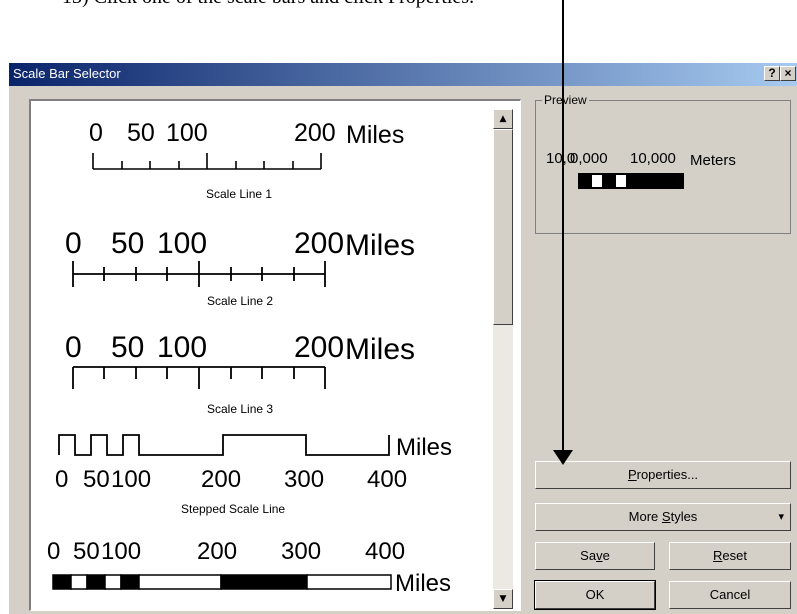 The height and width of the screenshot is (614, 797). I want to click on cancel-button: Cancel, so click(730, 595).